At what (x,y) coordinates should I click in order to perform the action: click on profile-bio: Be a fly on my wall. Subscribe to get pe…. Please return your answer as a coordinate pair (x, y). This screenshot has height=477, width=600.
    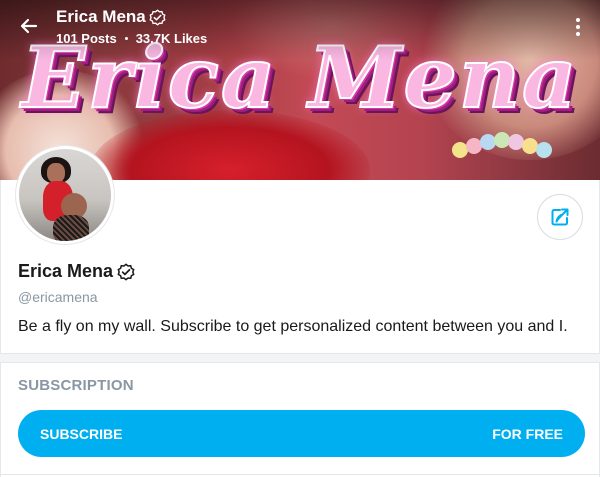
    Looking at the image, I should click on (293, 326).